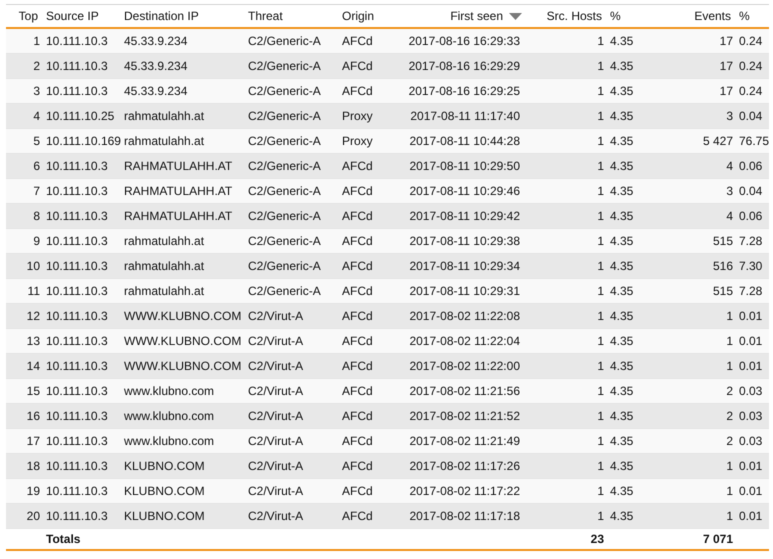 This screenshot has width=773, height=559. What do you see at coordinates (460, 191) in the screenshot?
I see `table-cell: 2017-08-11 10:29:46` at bounding box center [460, 191].